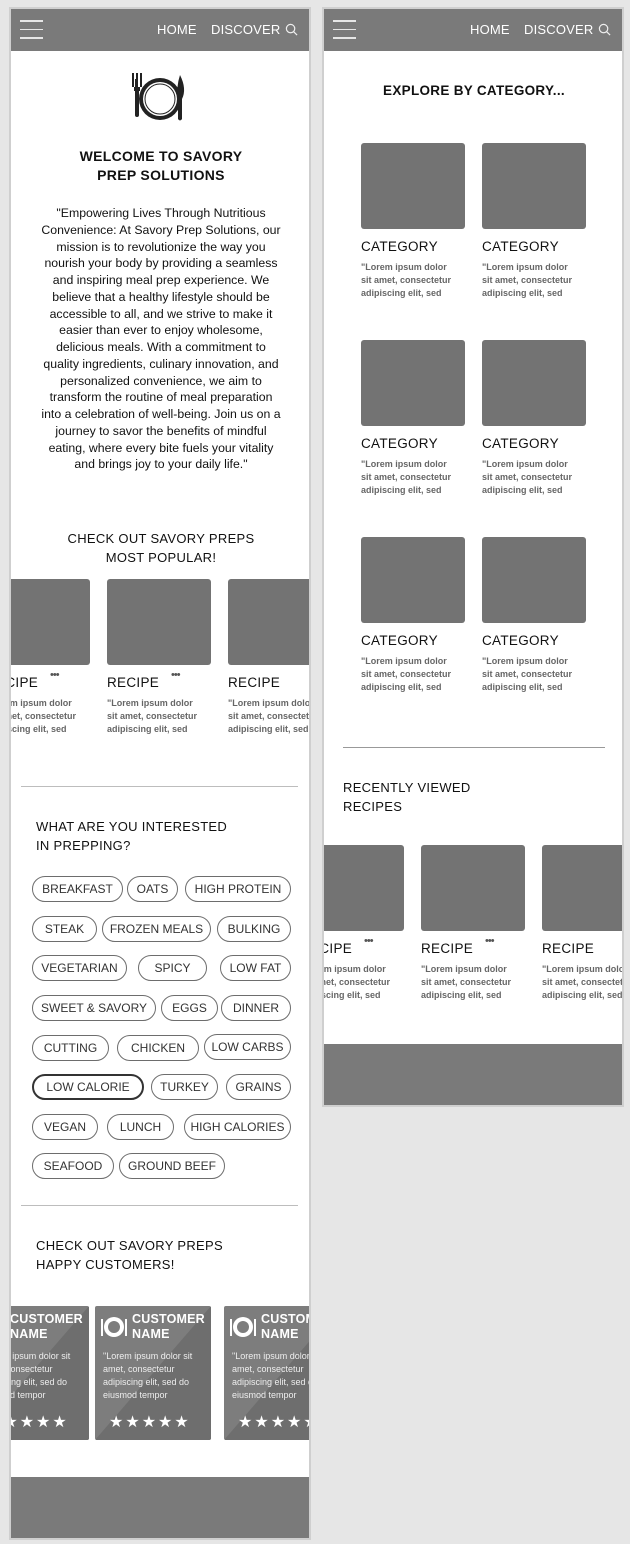 The height and width of the screenshot is (1544, 630). Describe the element at coordinates (70, 1048) in the screenshot. I see `tag-chip: CUTTING` at that location.